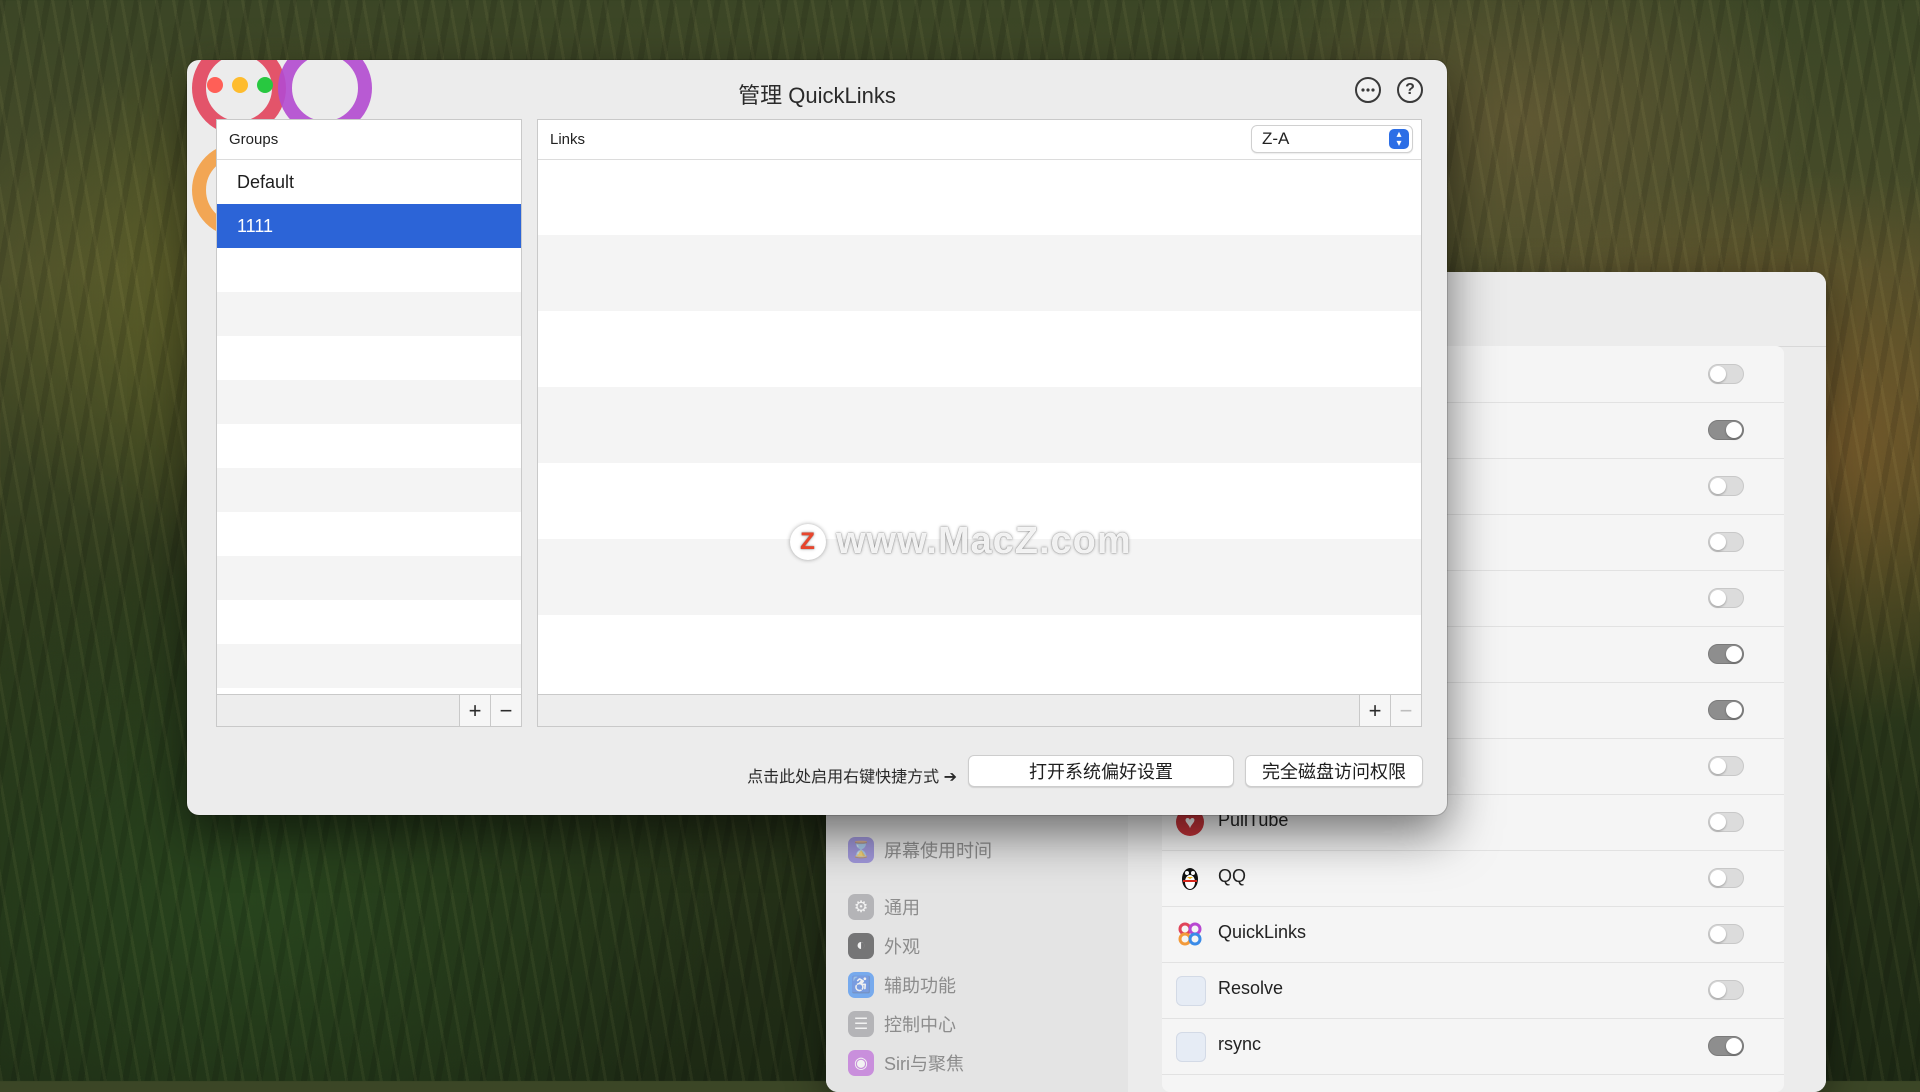  I want to click on sidebar-item-siri: ◉ Siri与聚焦, so click(906, 1063).